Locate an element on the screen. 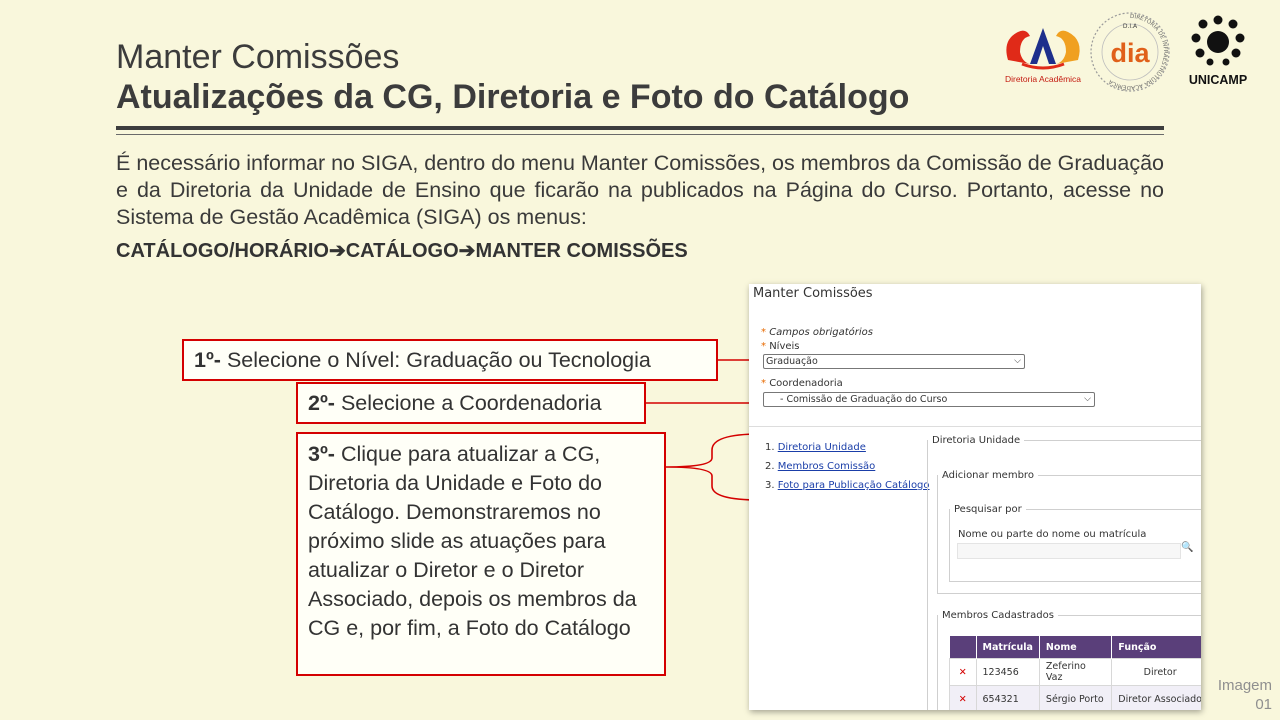  unicamp-logo: UNICAMP is located at coordinates (1218, 51).